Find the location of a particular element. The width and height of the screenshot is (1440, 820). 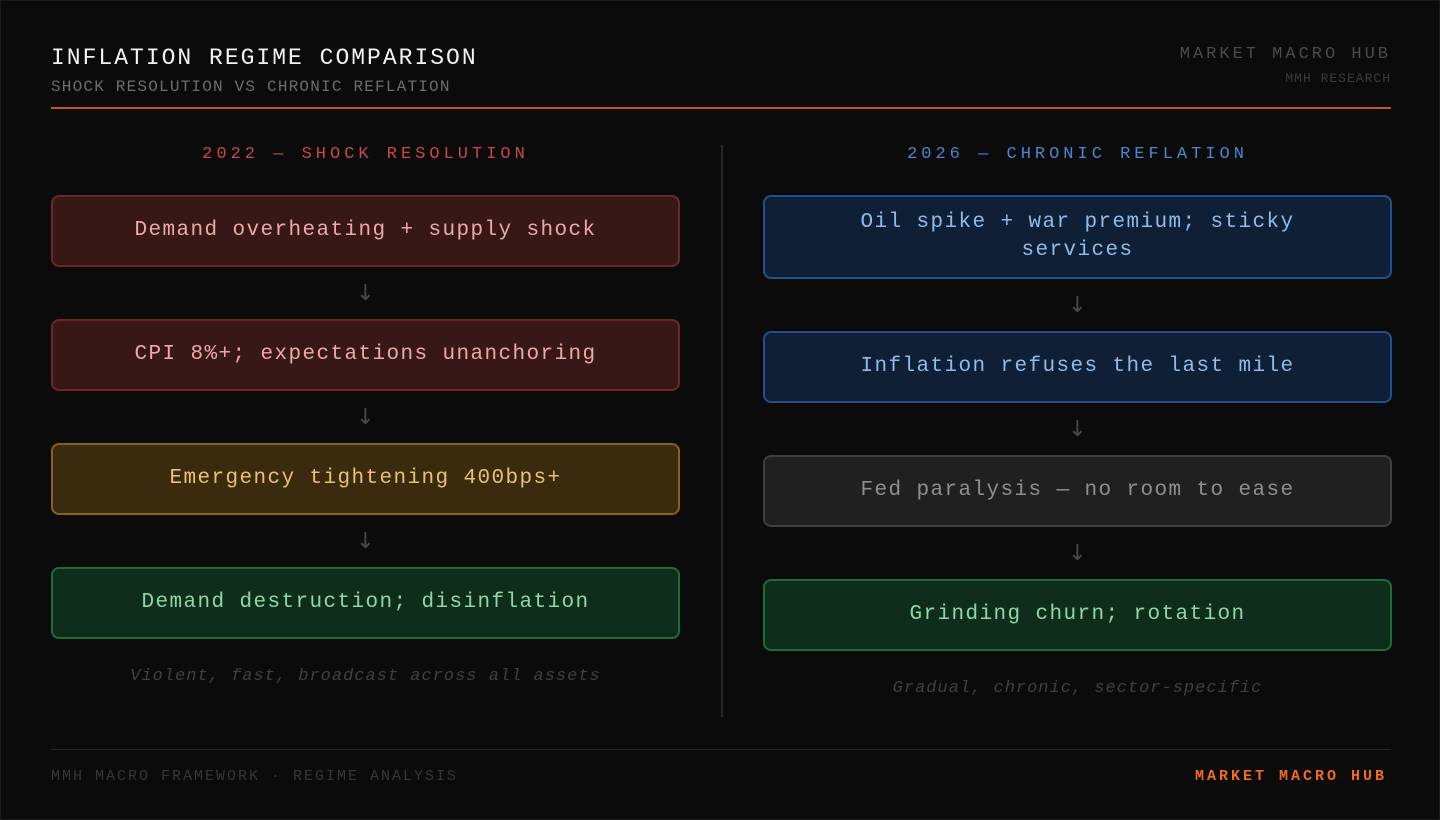

footer-brand: MARKET MACRO HUB is located at coordinates (1290, 776).